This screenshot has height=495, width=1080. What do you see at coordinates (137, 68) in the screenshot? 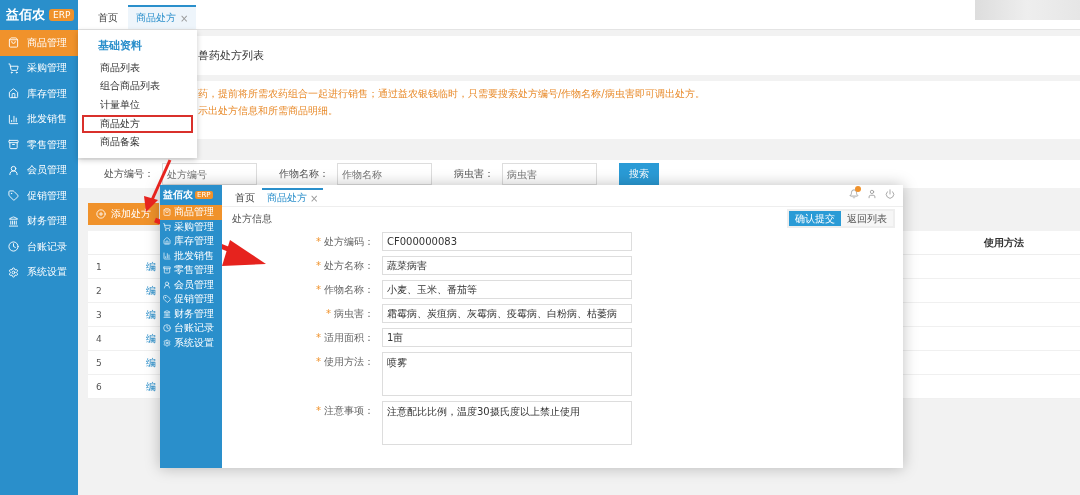
I see `menu-item: 商品列表` at bounding box center [137, 68].